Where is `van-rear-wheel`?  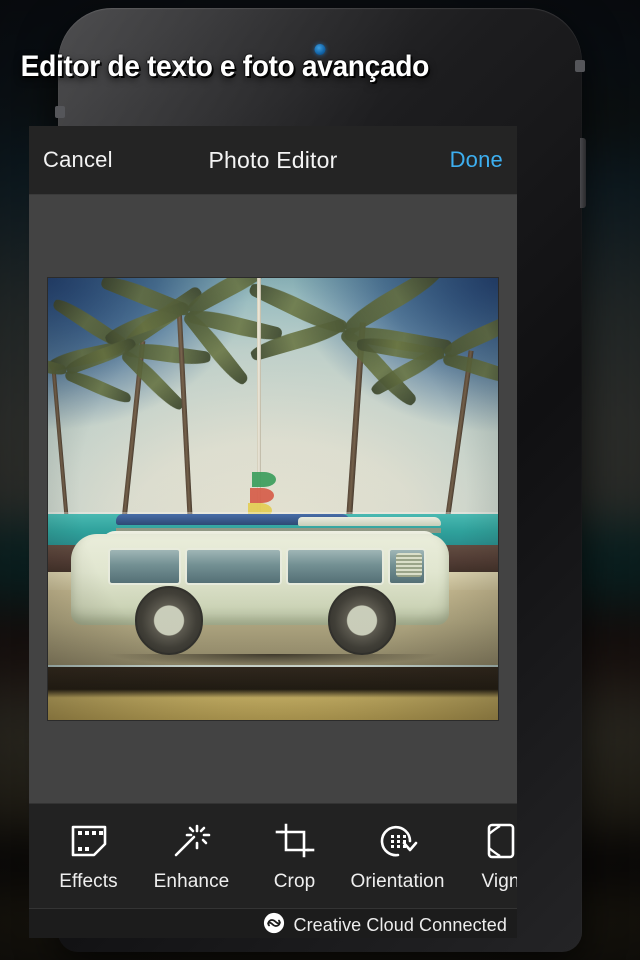
van-rear-wheel is located at coordinates (361, 620).